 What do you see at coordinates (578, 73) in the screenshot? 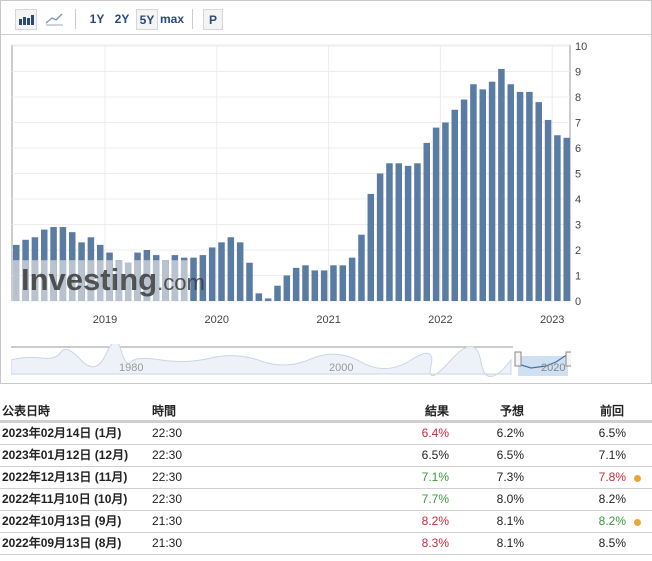
I see `y-tick-label: 9` at bounding box center [578, 73].